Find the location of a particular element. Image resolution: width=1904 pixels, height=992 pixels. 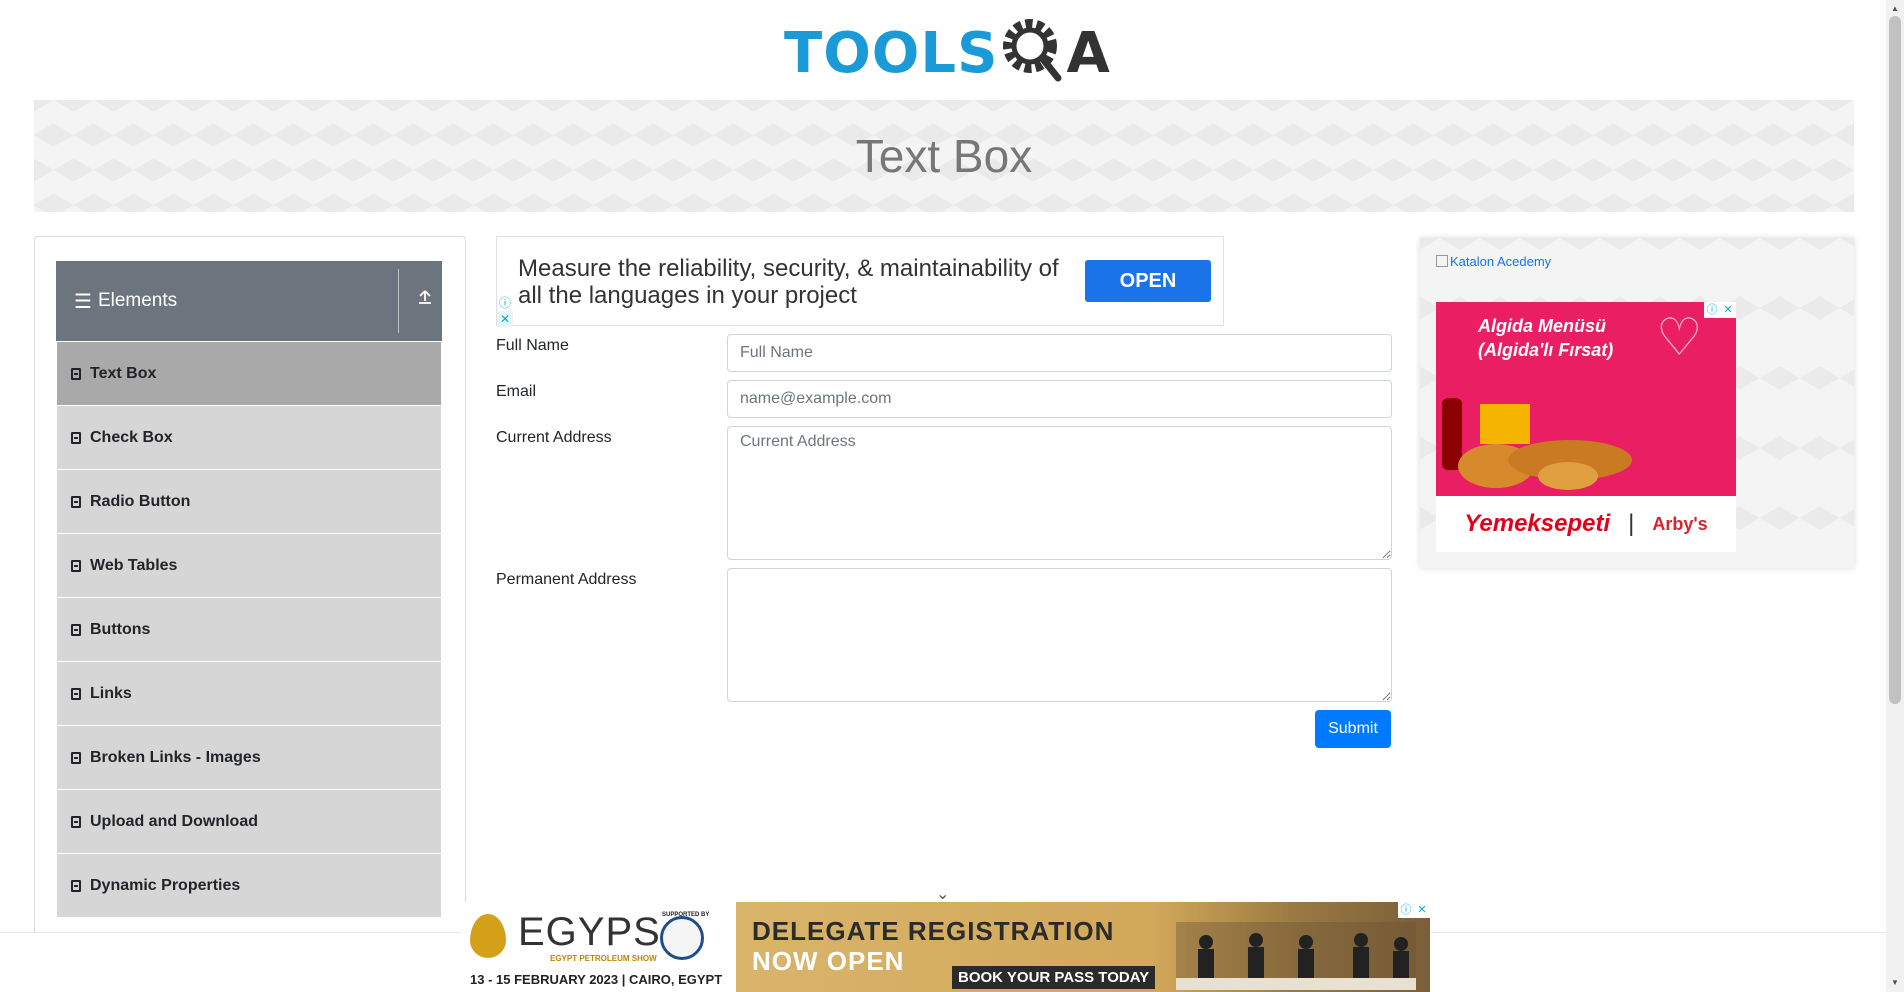

sidebar-item-links: Links is located at coordinates (249, 693).